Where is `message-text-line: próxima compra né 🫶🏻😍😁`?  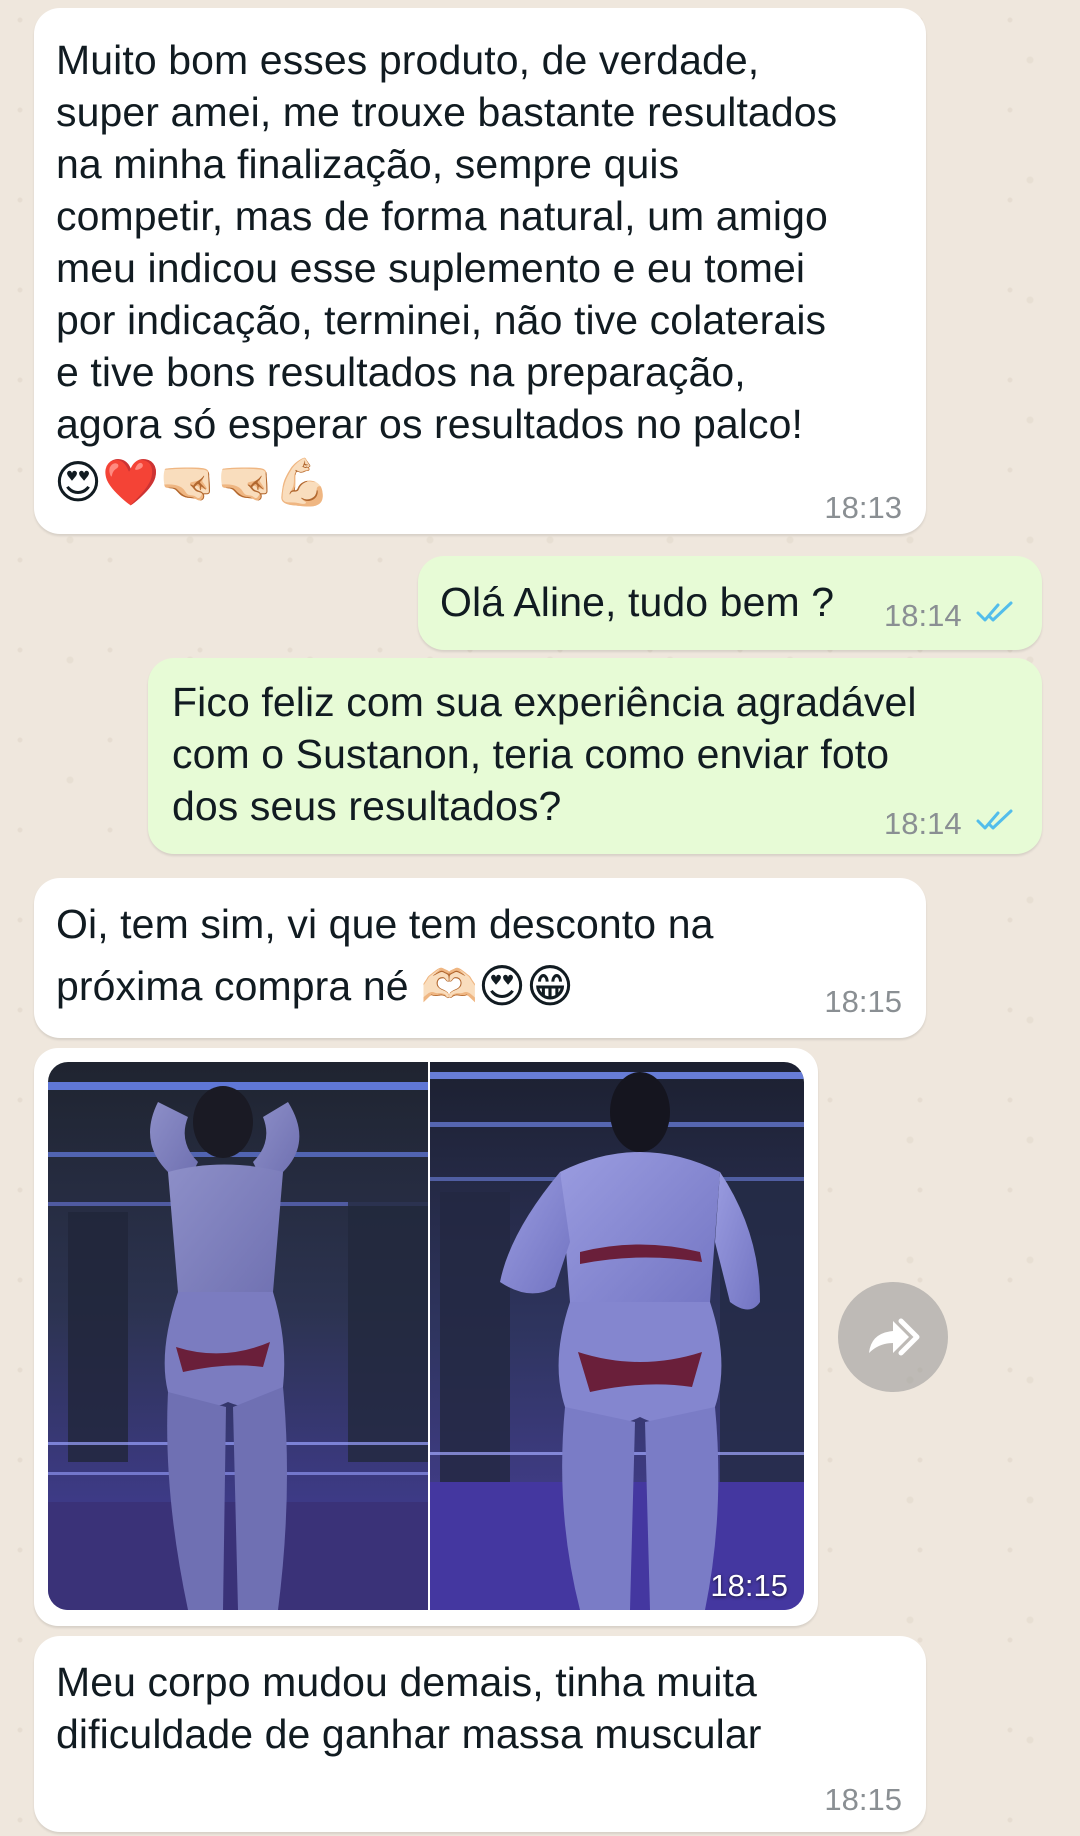 message-text-line: próxima compra né 🫶🏻😍😁 is located at coordinates (315, 986).